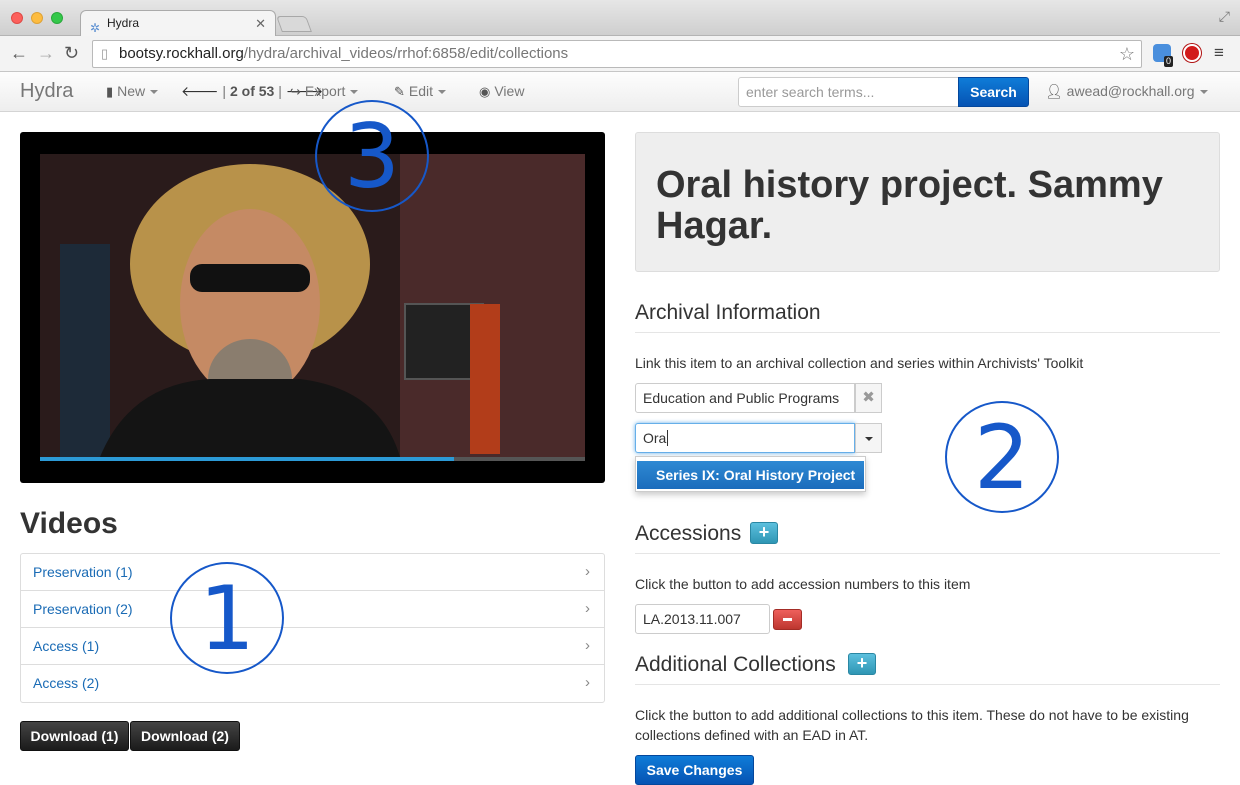  I want to click on eye-icon: ◉, so click(485, 91).